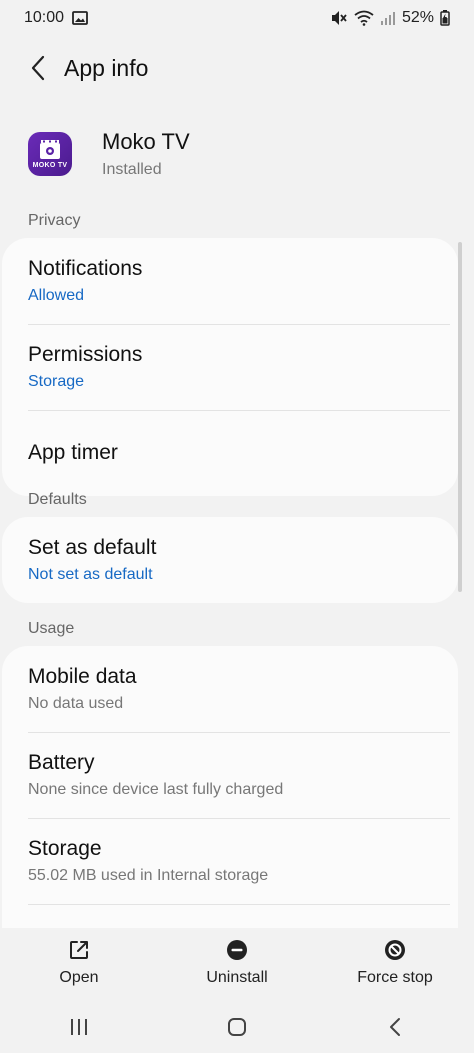 Image resolution: width=474 pixels, height=1053 pixels. What do you see at coordinates (44, 17) in the screenshot?
I see `status-time: 10:00` at bounding box center [44, 17].